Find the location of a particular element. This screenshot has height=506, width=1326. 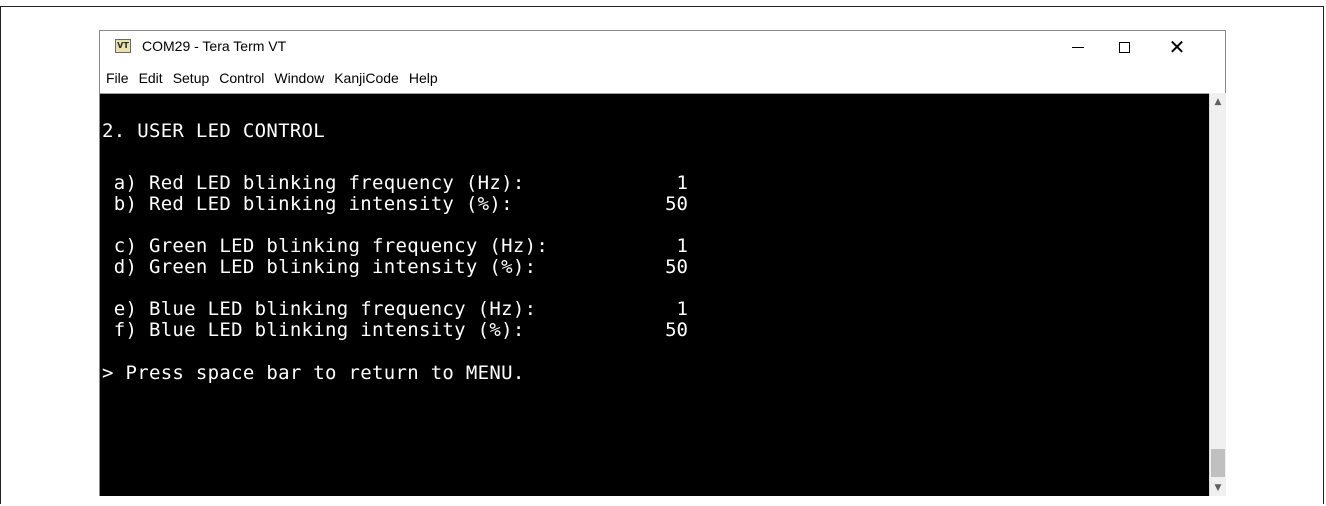

menu-file: File is located at coordinates (119, 78).